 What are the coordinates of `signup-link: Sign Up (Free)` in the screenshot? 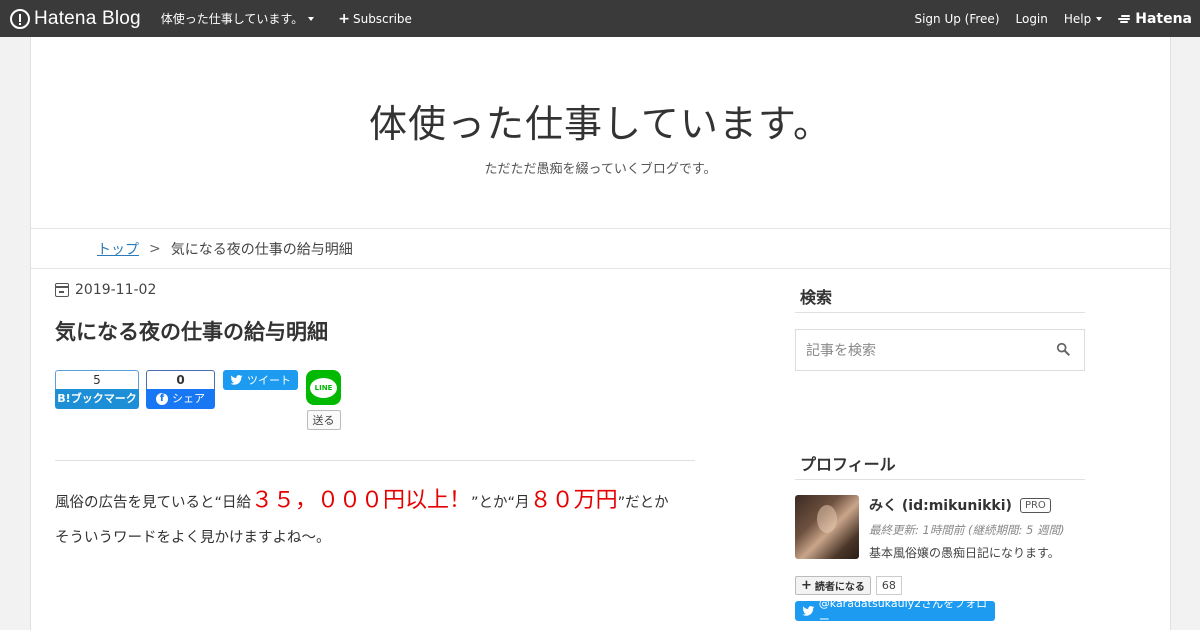 It's located at (956, 19).